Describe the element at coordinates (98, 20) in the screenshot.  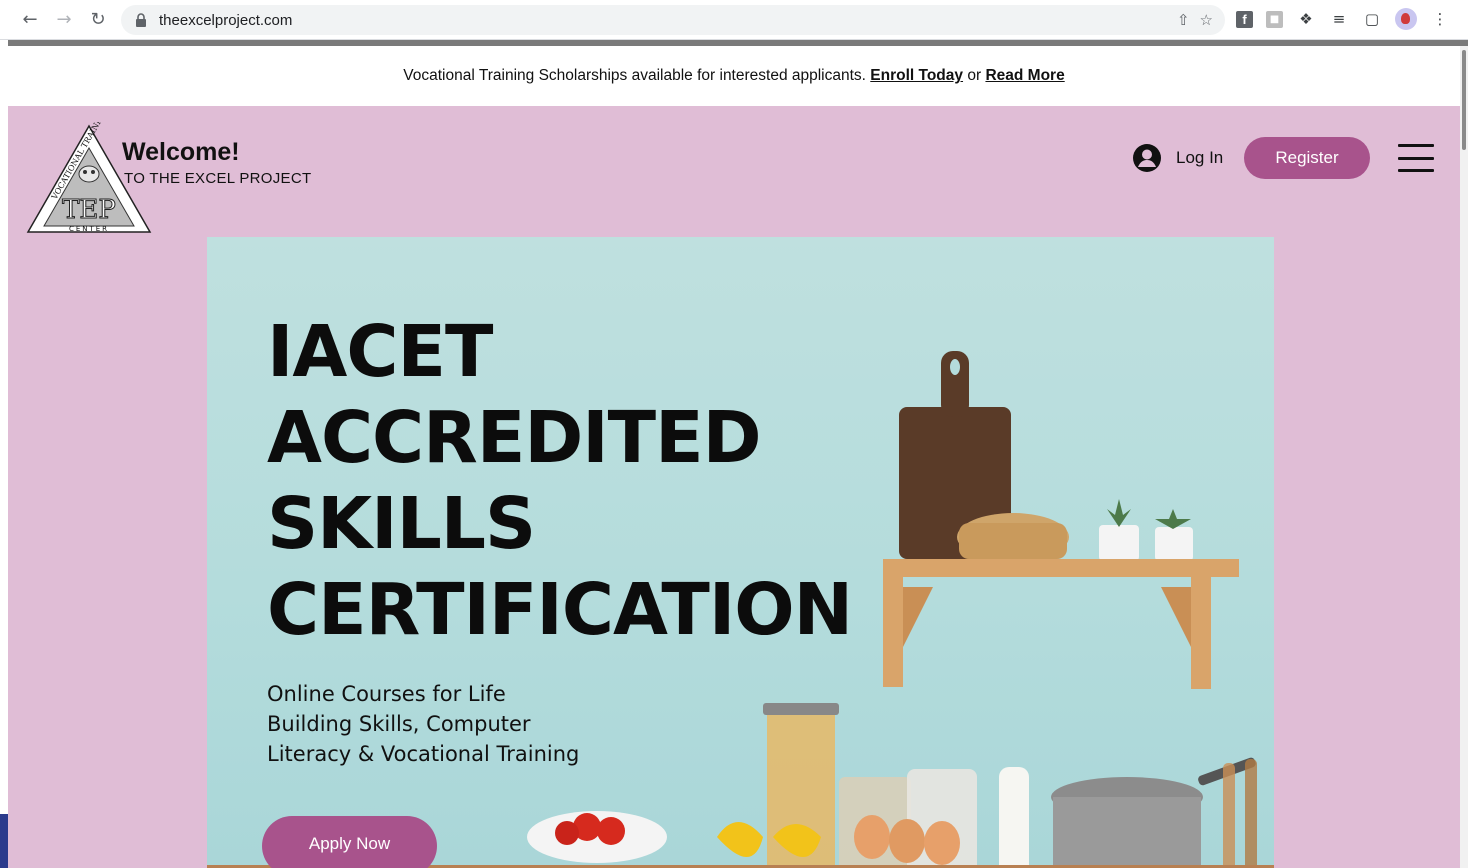
I see `reload-icon: ↻` at that location.